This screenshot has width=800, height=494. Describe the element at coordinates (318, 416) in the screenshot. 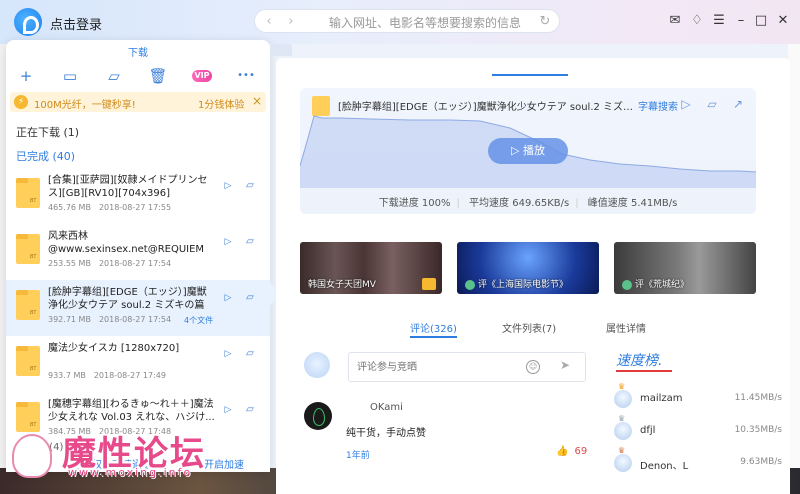

I see `commenter-avatar` at that location.